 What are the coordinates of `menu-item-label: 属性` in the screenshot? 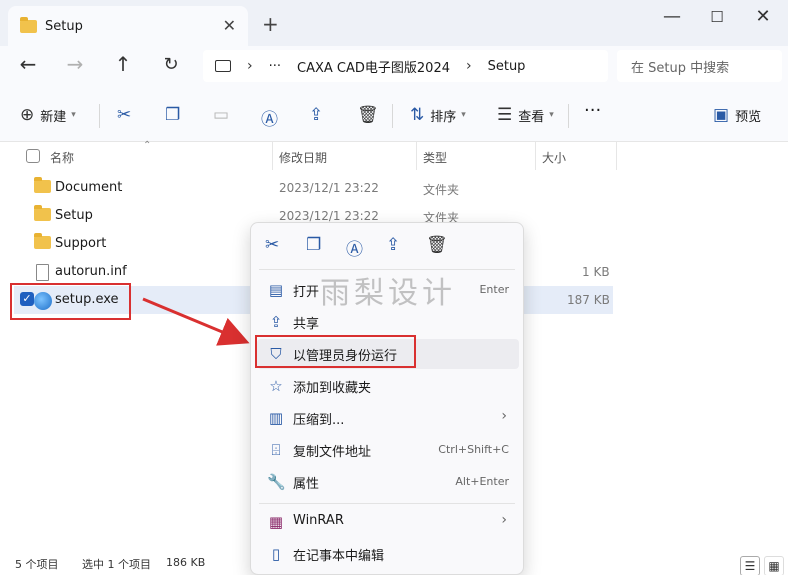 It's located at (306, 484).